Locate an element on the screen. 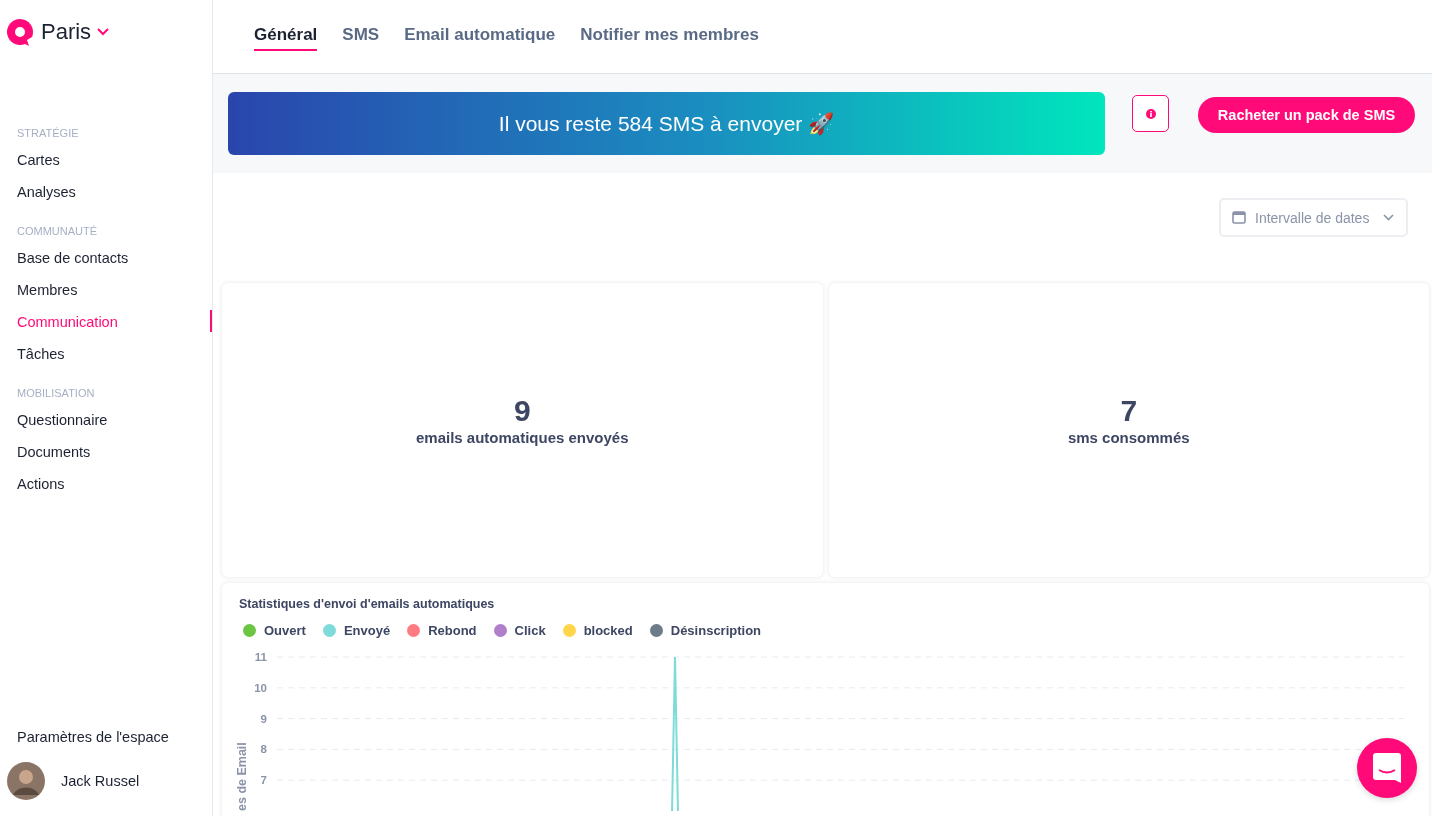  section-heading: STRATÉGIE is located at coordinates (48, 133).